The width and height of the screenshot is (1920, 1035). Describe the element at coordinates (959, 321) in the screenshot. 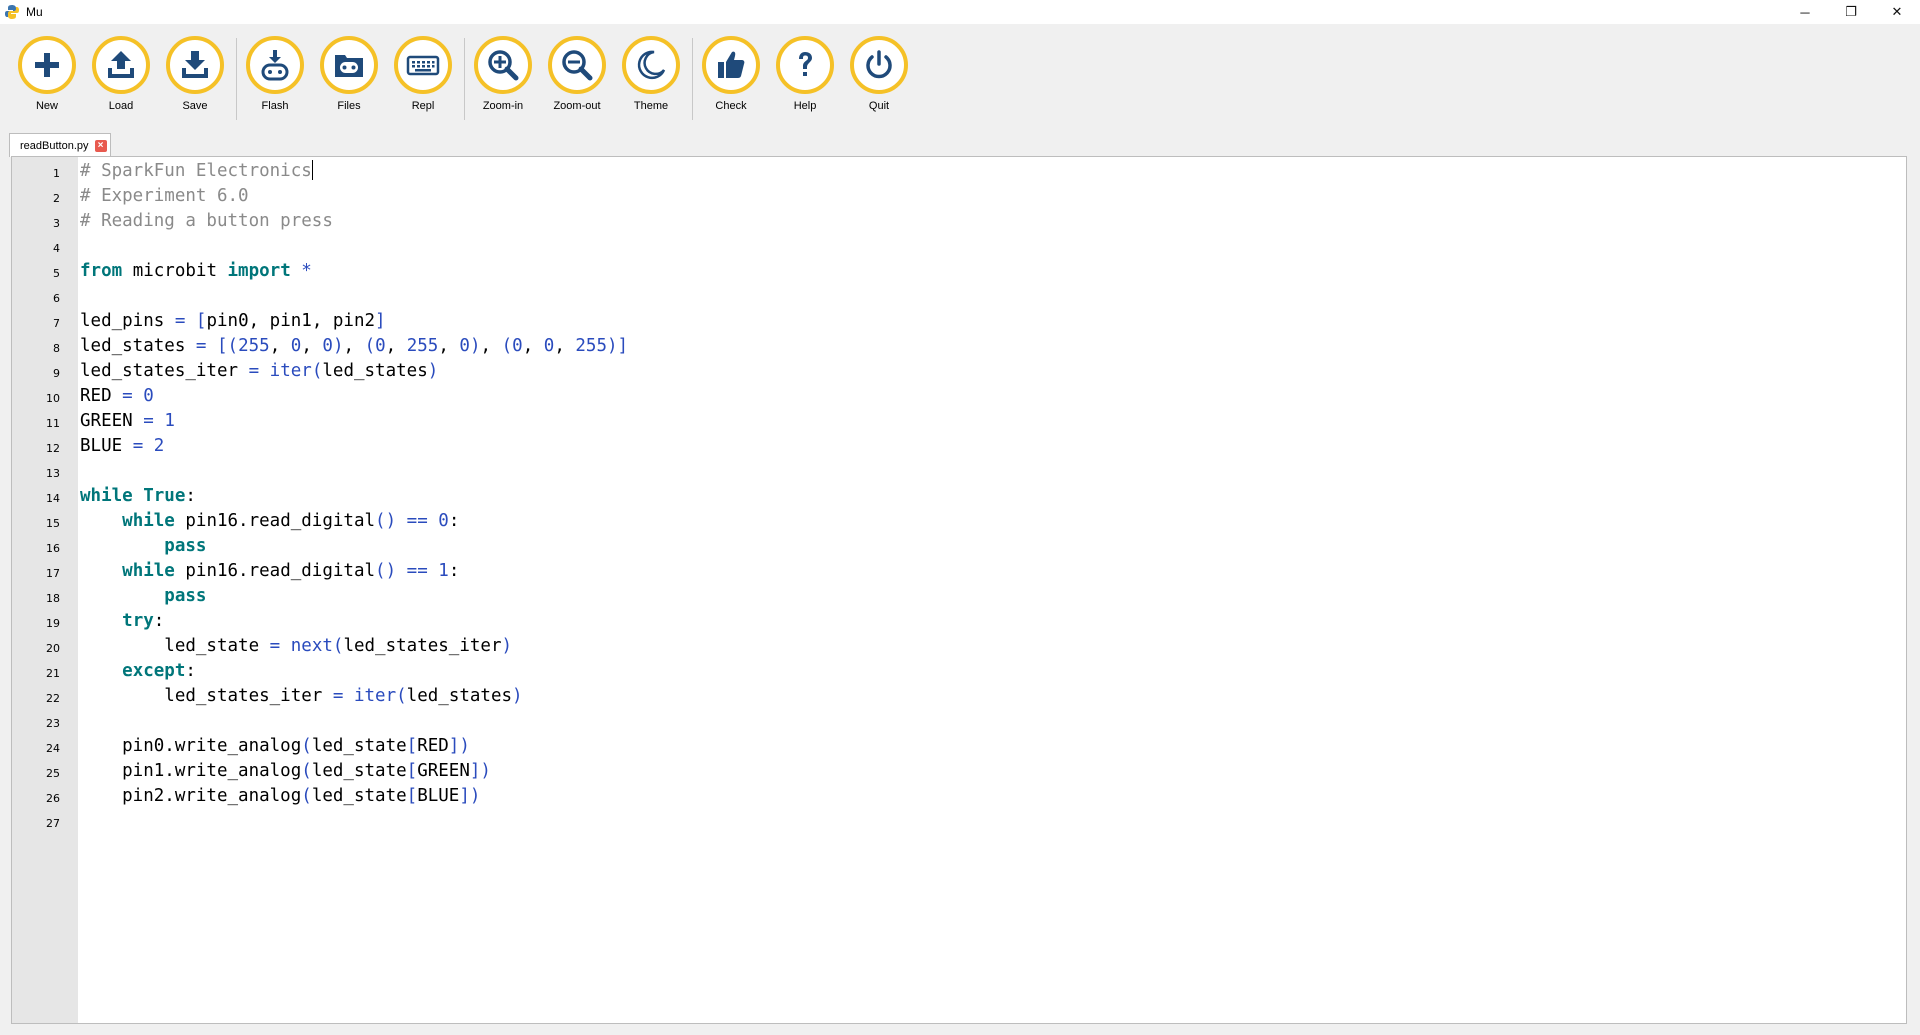

I see `code-line: 7 led_pins = [pin0, pin1, pin2]` at that location.